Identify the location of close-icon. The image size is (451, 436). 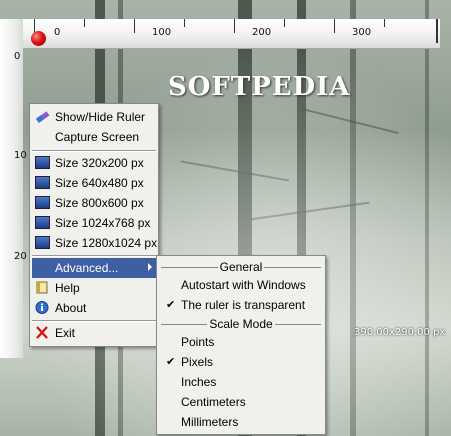
(42, 332).